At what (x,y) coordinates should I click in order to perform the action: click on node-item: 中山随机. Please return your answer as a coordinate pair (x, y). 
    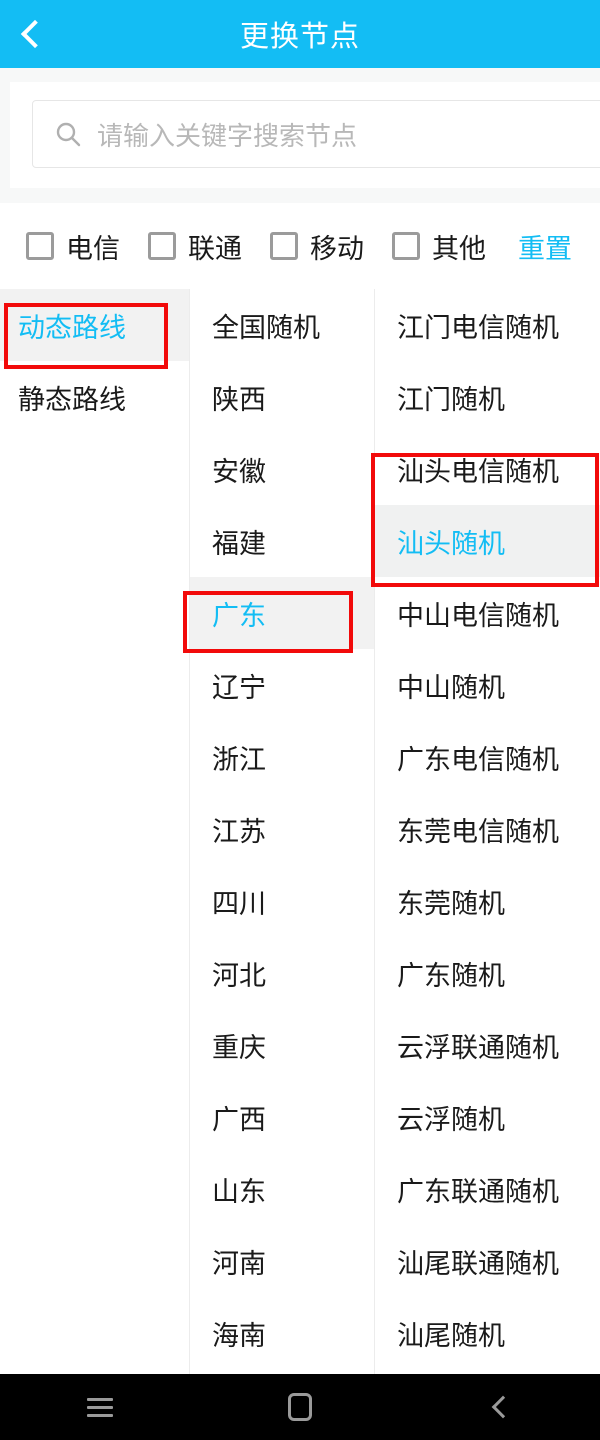
    Looking at the image, I should click on (487, 685).